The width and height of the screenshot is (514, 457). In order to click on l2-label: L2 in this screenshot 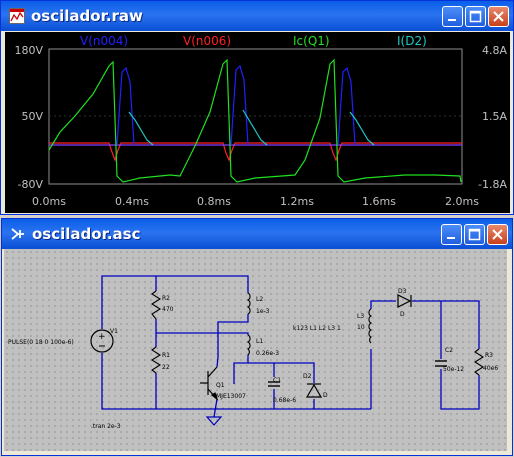, I will do `click(259, 299)`.